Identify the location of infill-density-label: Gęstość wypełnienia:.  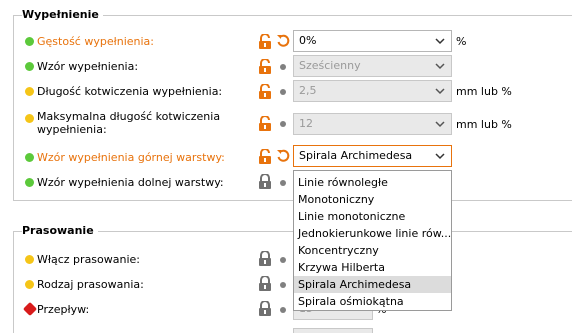
(95, 41).